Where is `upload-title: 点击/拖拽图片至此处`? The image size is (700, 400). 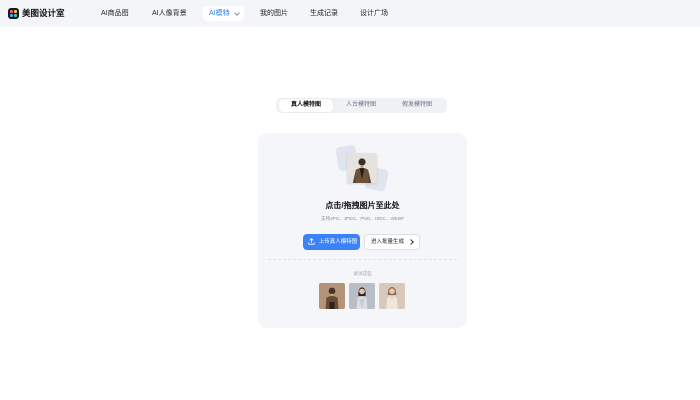
upload-title: 点击/拖拽图片至此处 is located at coordinates (362, 205).